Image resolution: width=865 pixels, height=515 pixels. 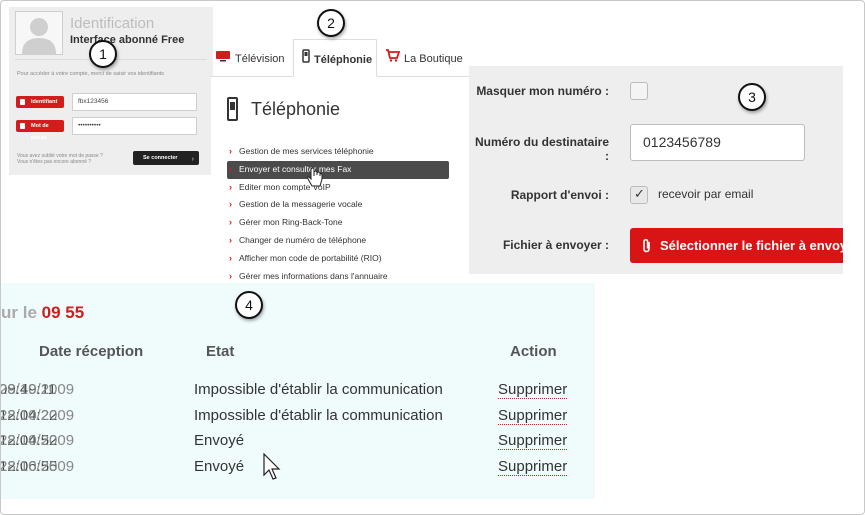 I want to click on lock-icon, so click(x=22, y=126).